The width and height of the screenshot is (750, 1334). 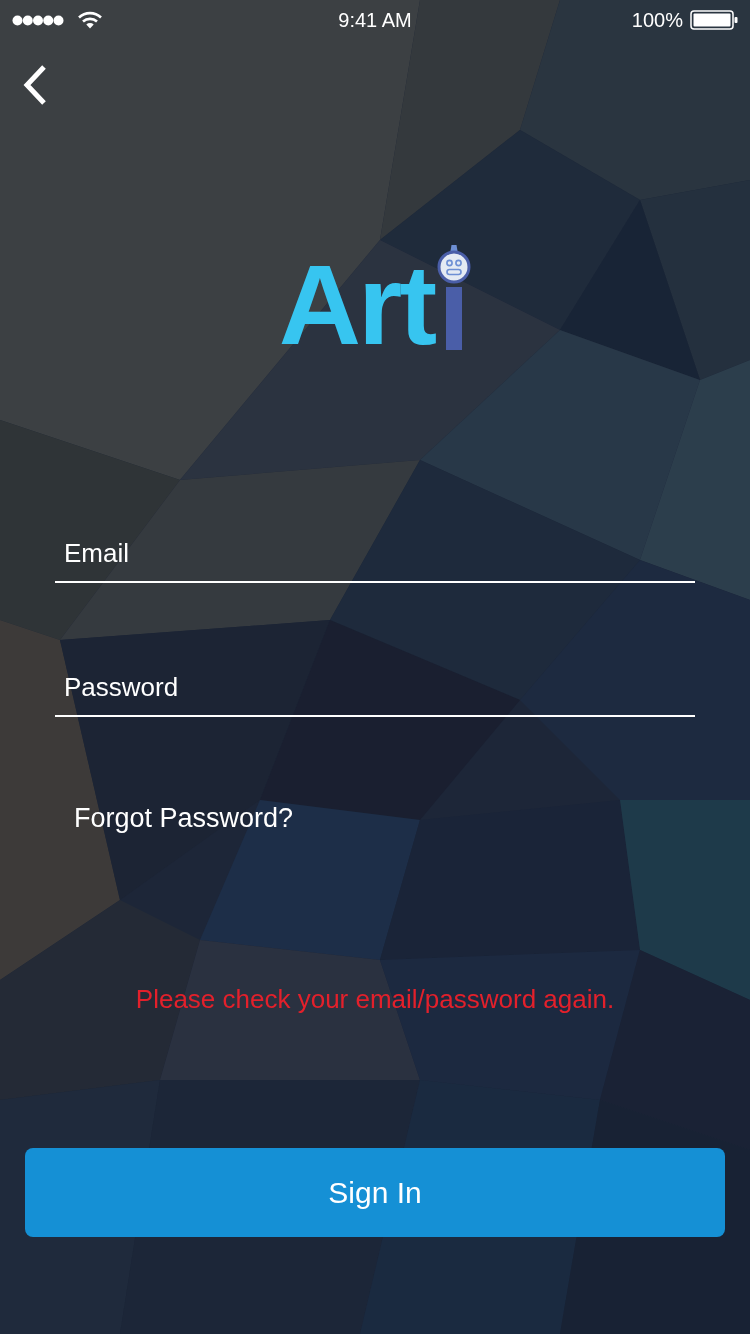 I want to click on back-chevron-icon, so click(x=35, y=85).